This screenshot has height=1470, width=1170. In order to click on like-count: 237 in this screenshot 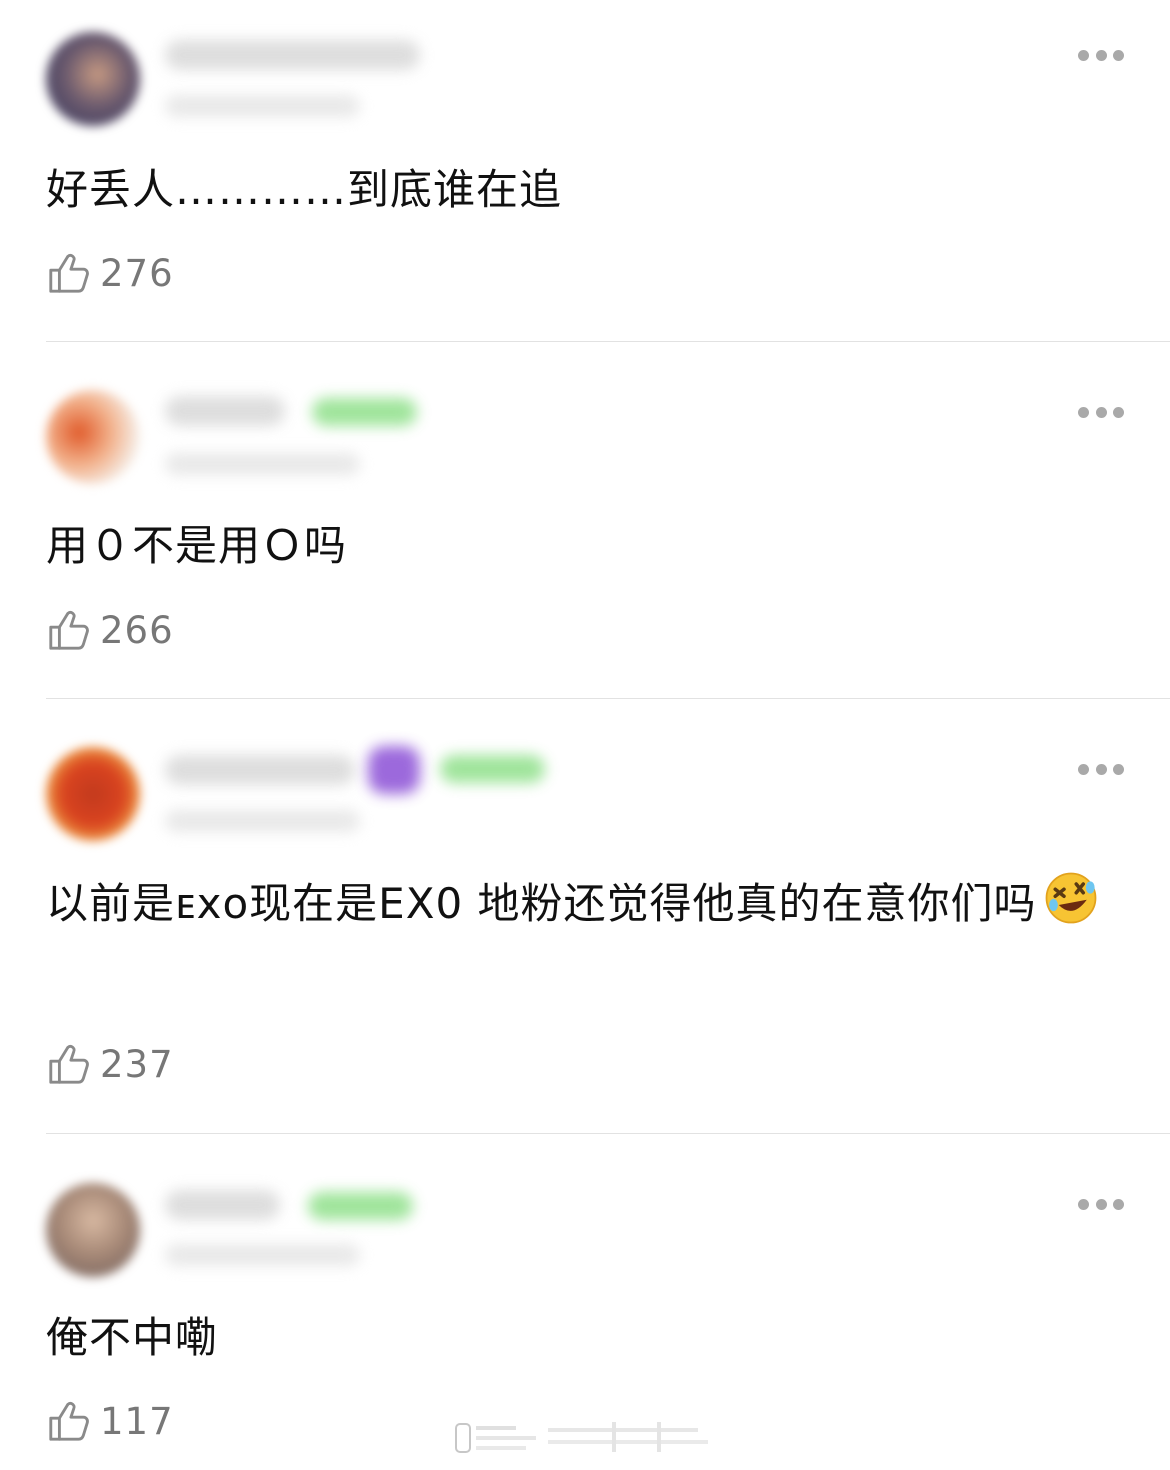, I will do `click(137, 1064)`.